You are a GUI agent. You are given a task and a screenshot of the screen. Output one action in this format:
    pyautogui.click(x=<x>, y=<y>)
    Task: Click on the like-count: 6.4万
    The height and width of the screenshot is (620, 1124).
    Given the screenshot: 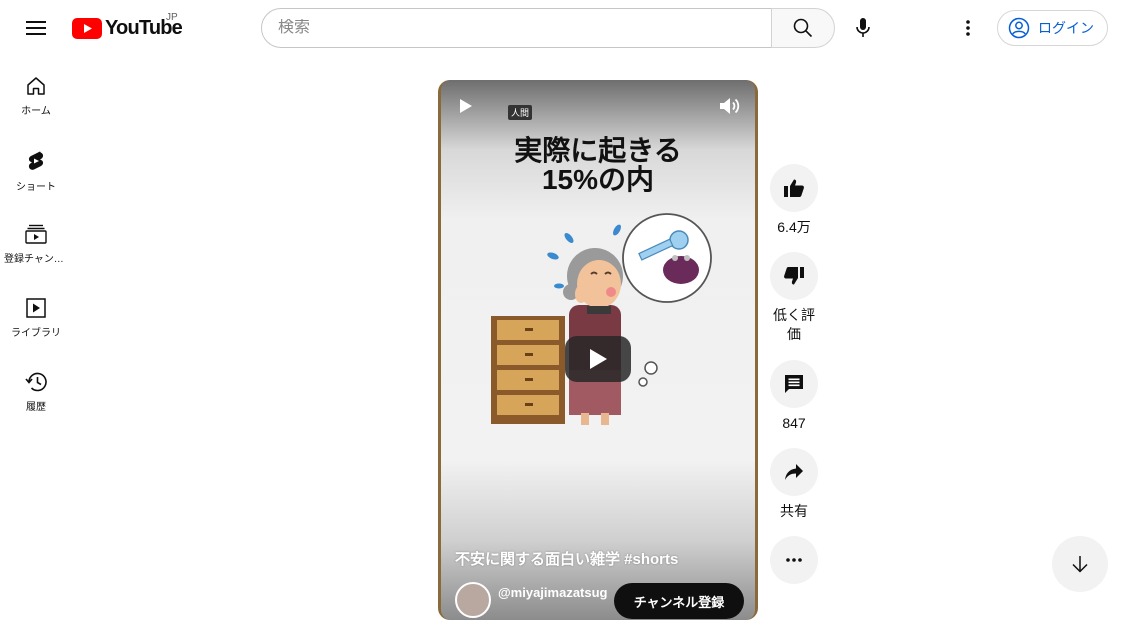 What is the action you would take?
    pyautogui.click(x=794, y=227)
    